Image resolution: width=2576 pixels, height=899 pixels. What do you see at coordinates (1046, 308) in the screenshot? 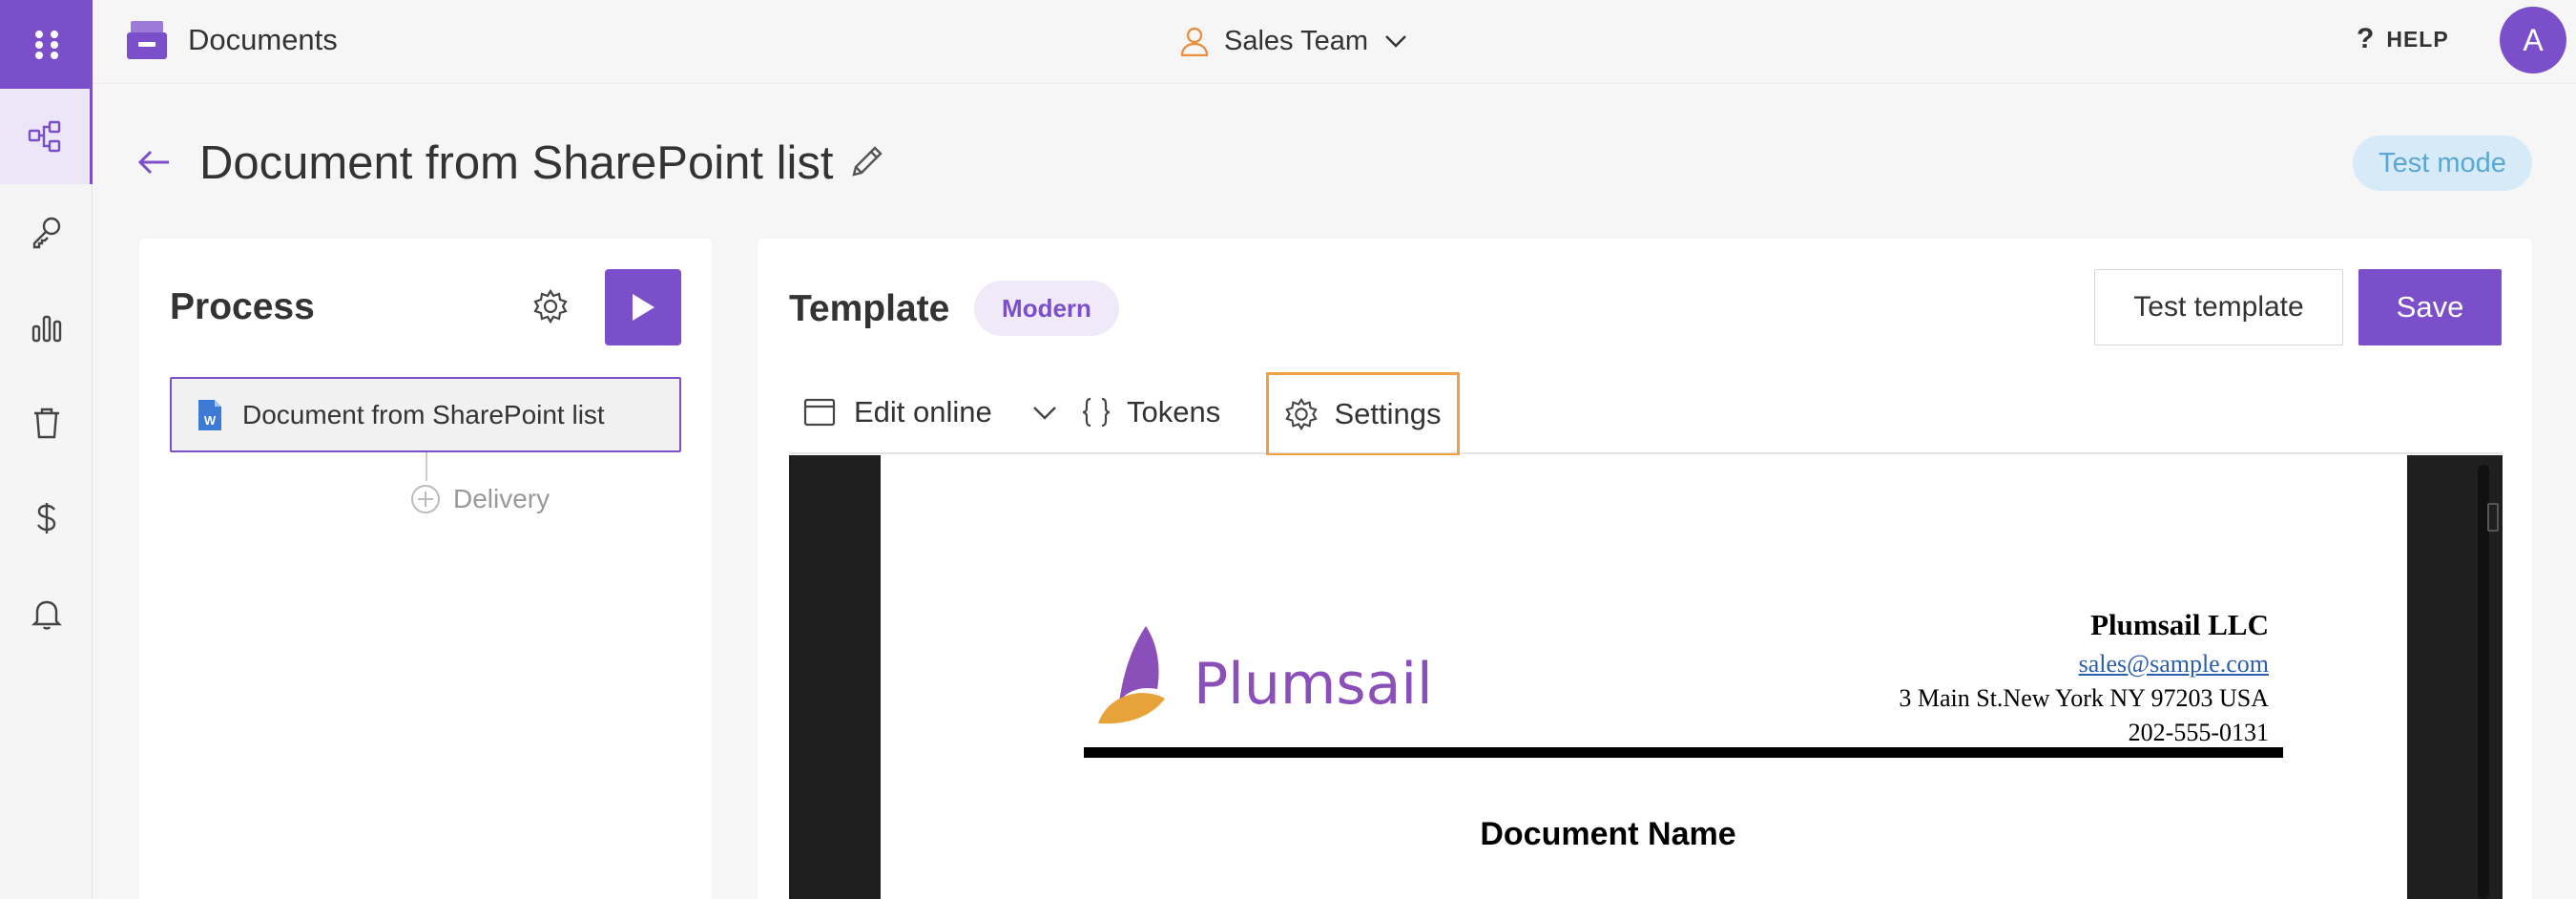
I see `editor-mode-badge: Modern` at bounding box center [1046, 308].